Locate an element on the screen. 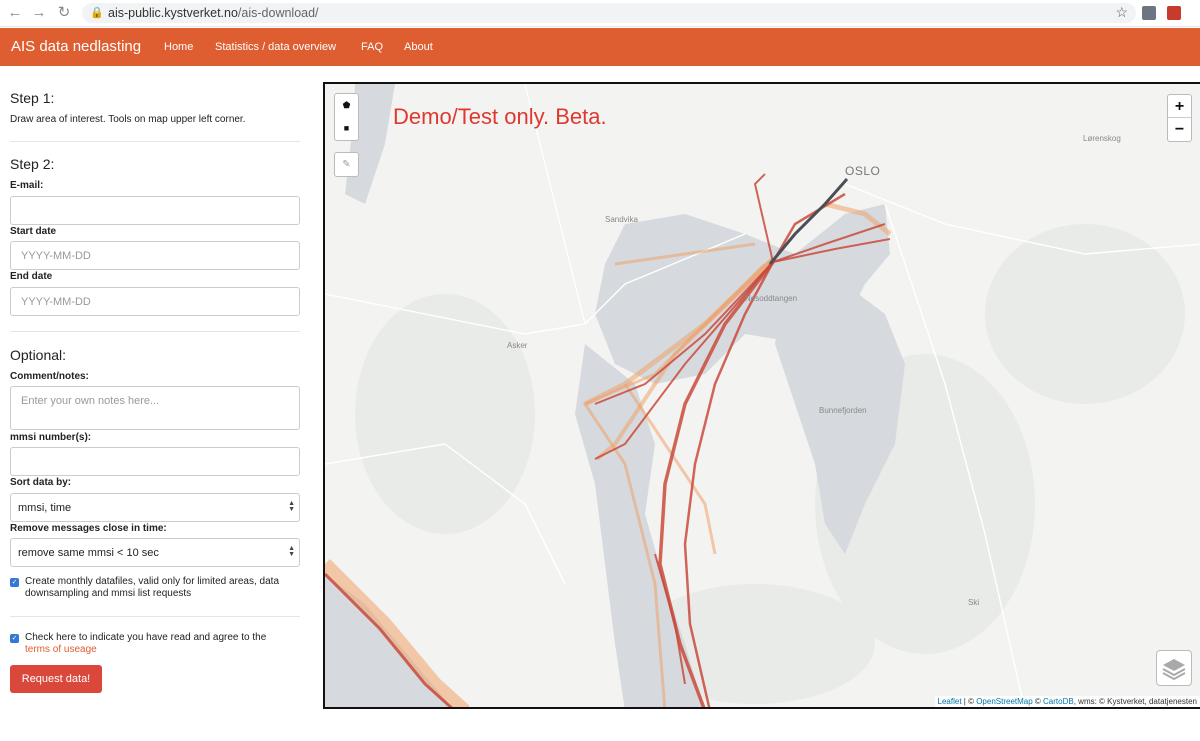 Image resolution: width=1200 pixels, height=741 pixels. step2-heading: Step 2: is located at coordinates (32, 164).